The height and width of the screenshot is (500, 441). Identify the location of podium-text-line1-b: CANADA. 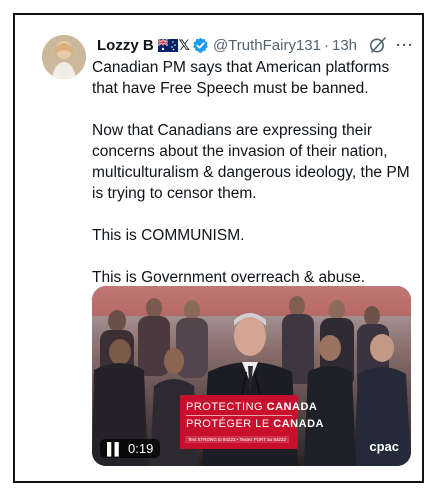
(292, 407).